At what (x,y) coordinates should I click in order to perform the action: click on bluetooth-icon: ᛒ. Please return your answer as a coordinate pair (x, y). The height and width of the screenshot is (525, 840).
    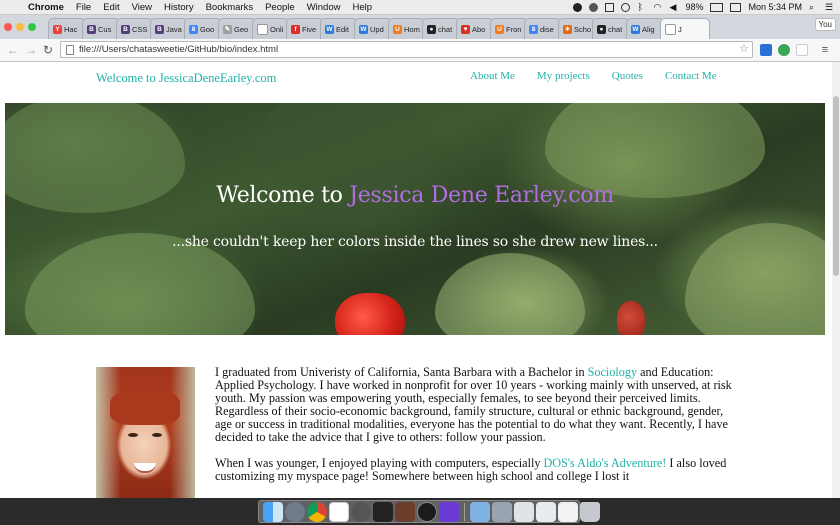
    Looking at the image, I should click on (641, 7).